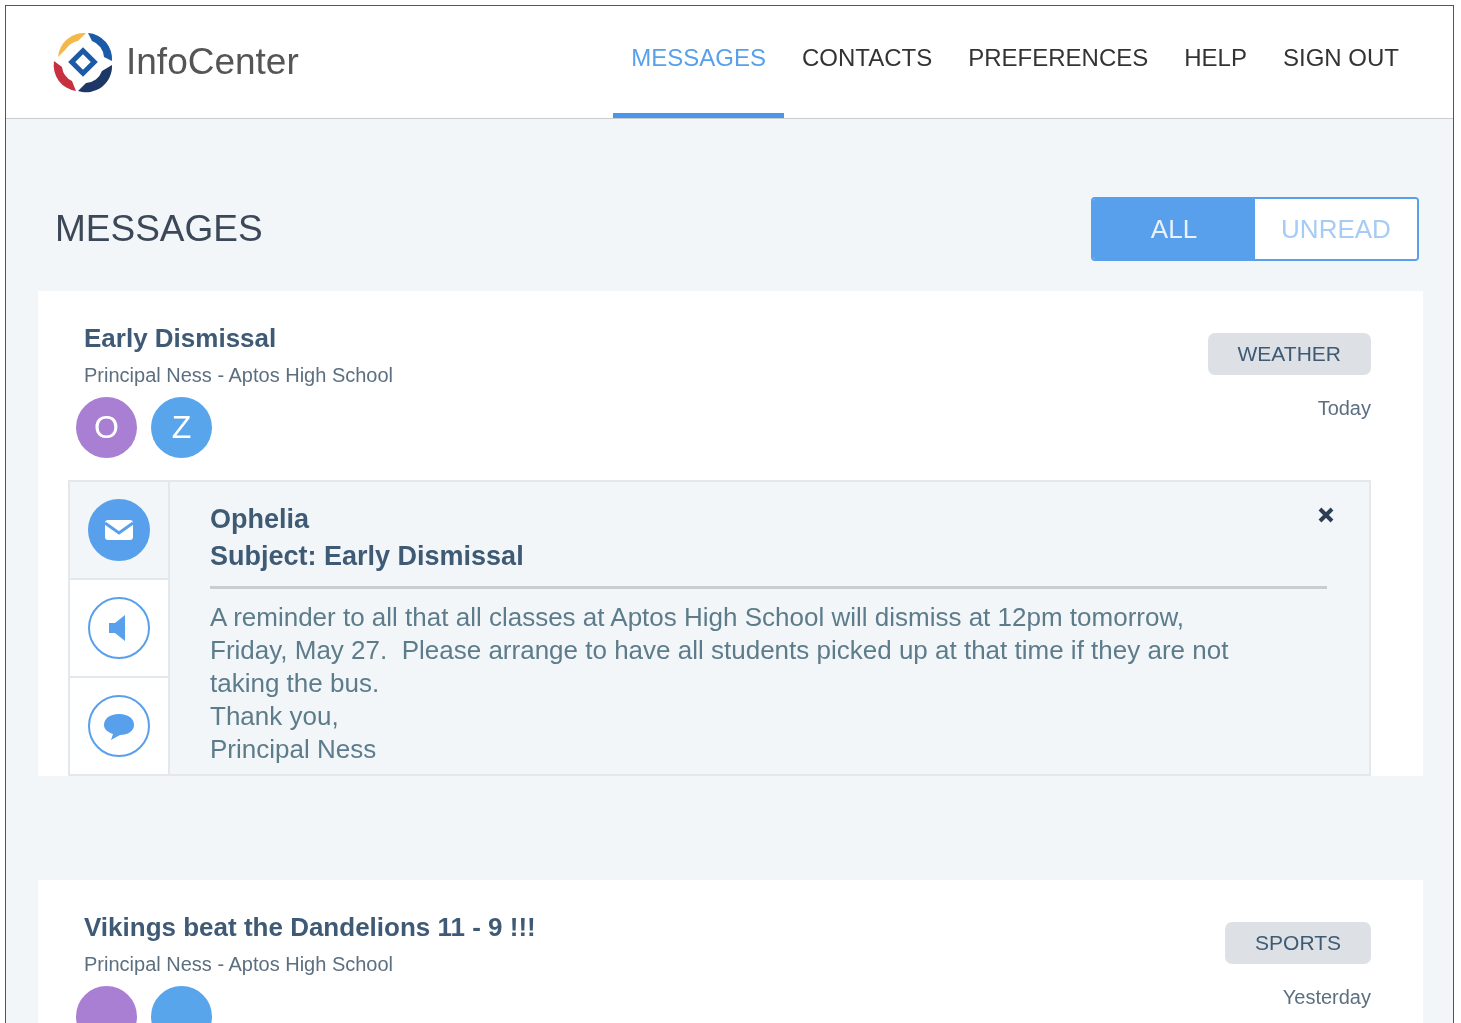  What do you see at coordinates (730, 951) in the screenshot?
I see `message-card: Vikings beat the Dandelions 11 - 9 !!! Principal Ness - Aptos High School SPORTS Yesterday` at bounding box center [730, 951].